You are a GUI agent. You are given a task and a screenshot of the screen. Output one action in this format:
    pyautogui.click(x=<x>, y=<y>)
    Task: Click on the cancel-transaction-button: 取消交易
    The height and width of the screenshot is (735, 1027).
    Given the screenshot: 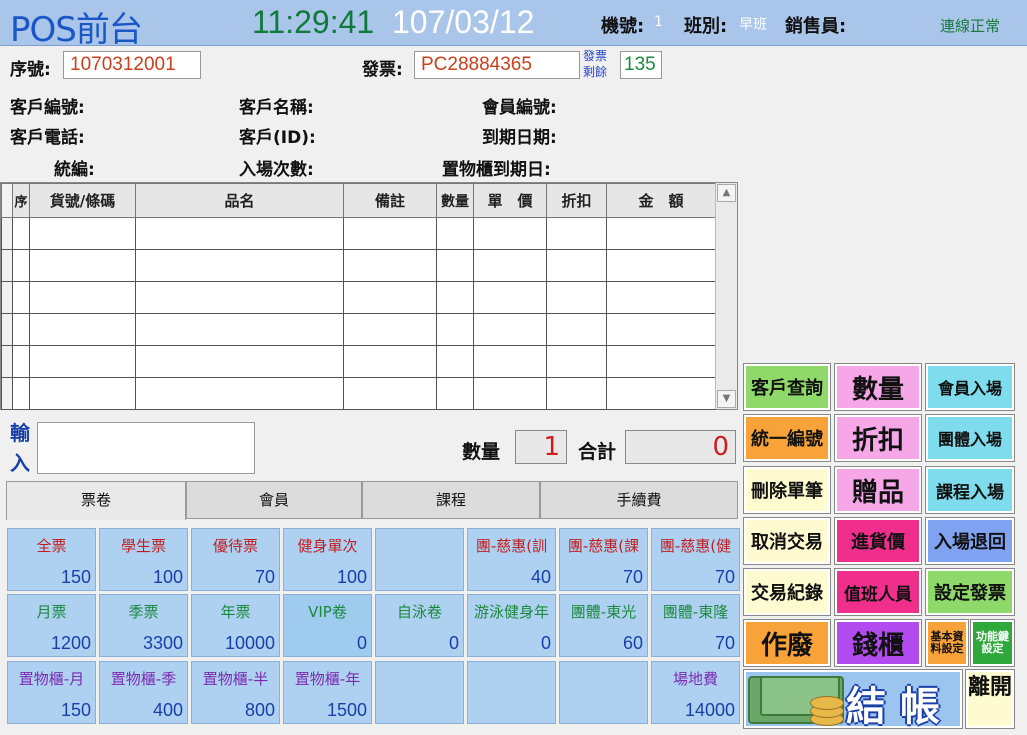 What is the action you would take?
    pyautogui.click(x=787, y=541)
    